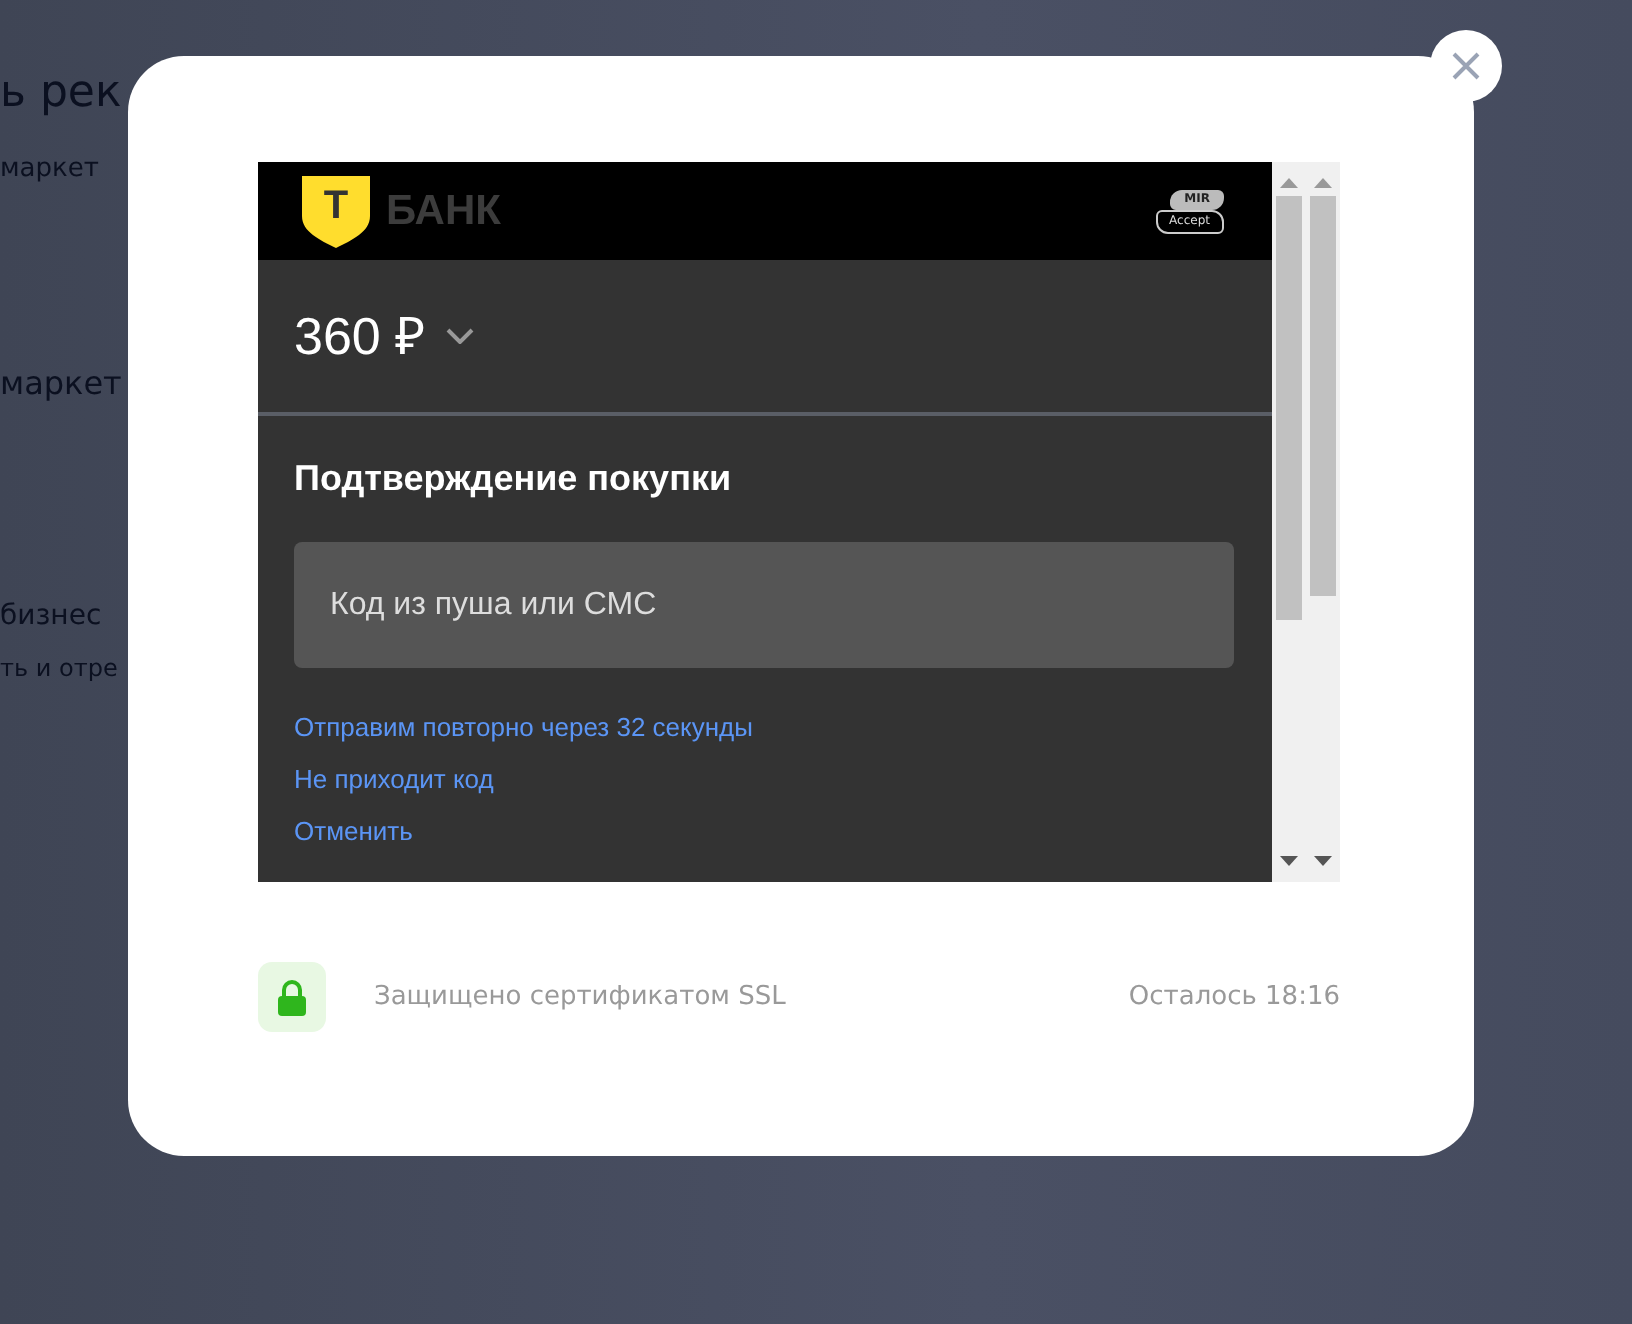  Describe the element at coordinates (580, 997) in the screenshot. I see `security-text: Защищено сертификатом SSL` at that location.